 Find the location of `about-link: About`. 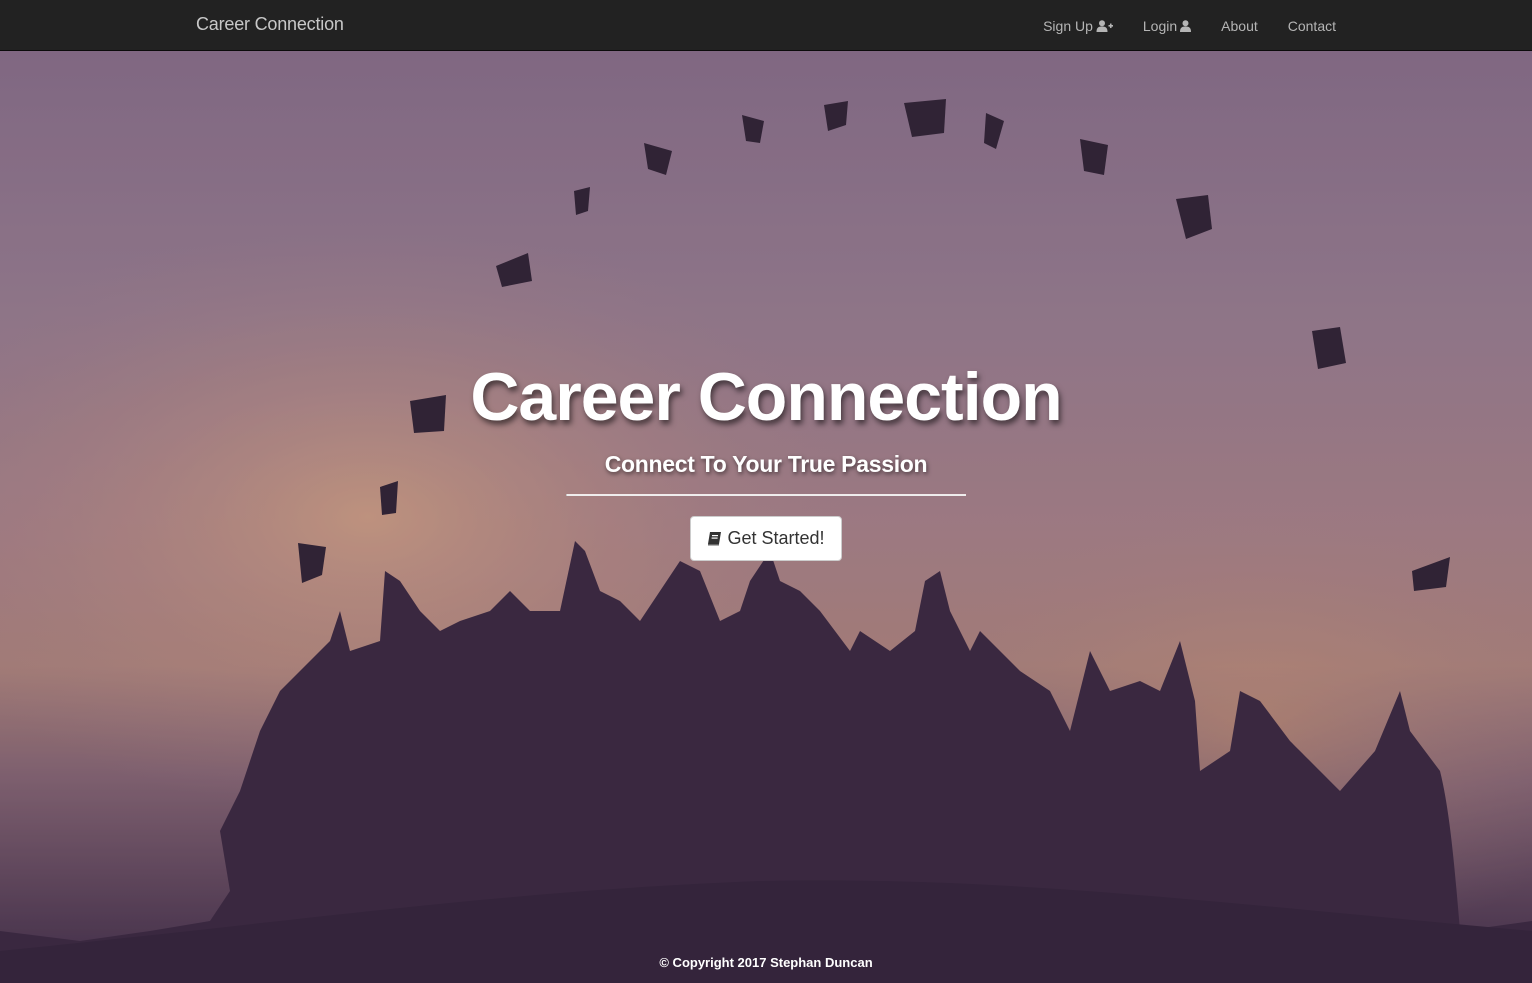

about-link: About is located at coordinates (1239, 26).